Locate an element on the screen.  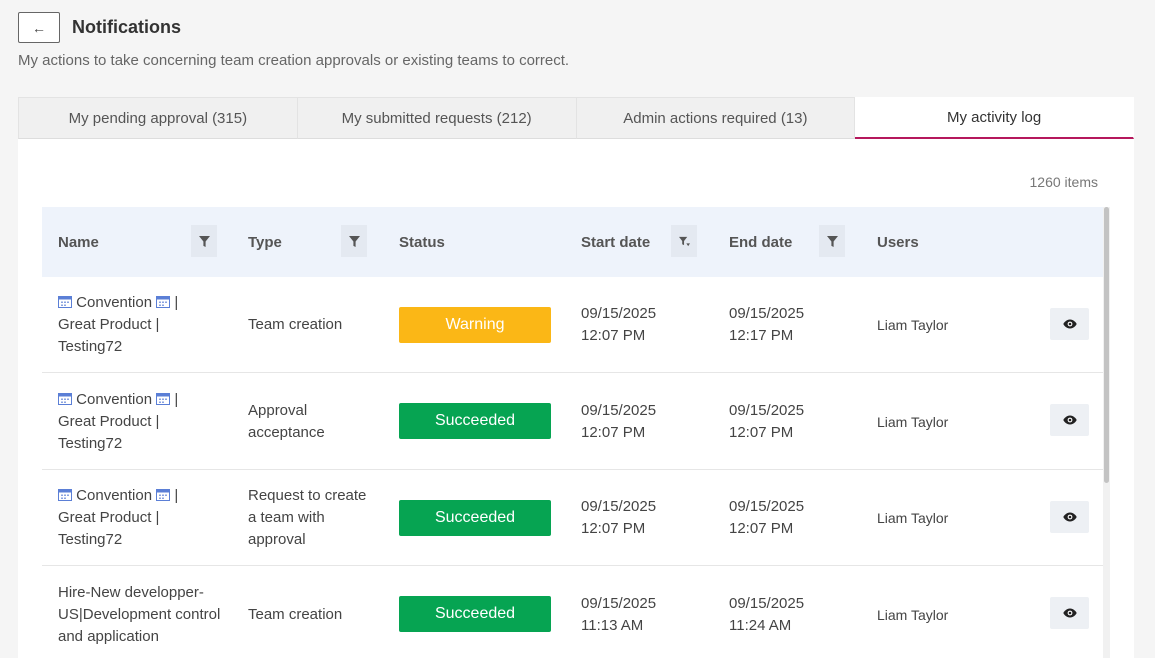
end-date-filter-button is located at coordinates (832, 241).